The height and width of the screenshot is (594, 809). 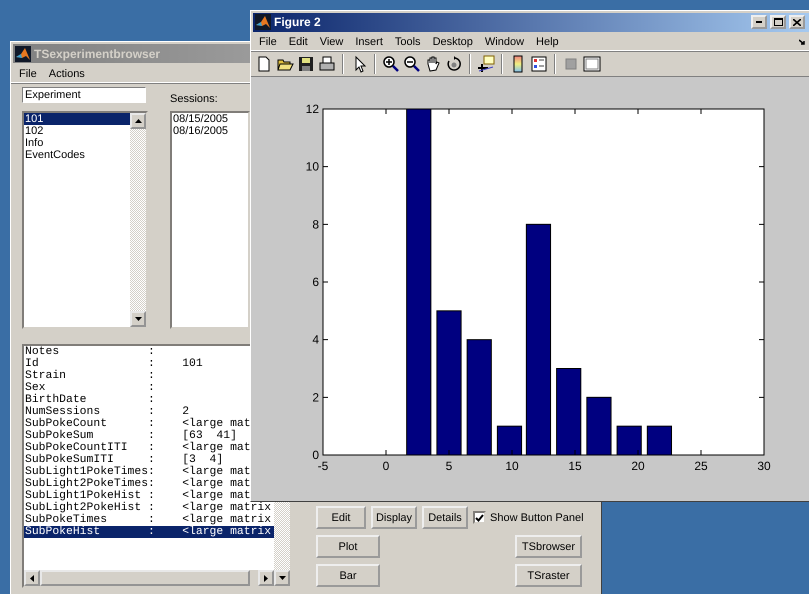 I want to click on detail-row: Sex :, so click(x=89, y=388).